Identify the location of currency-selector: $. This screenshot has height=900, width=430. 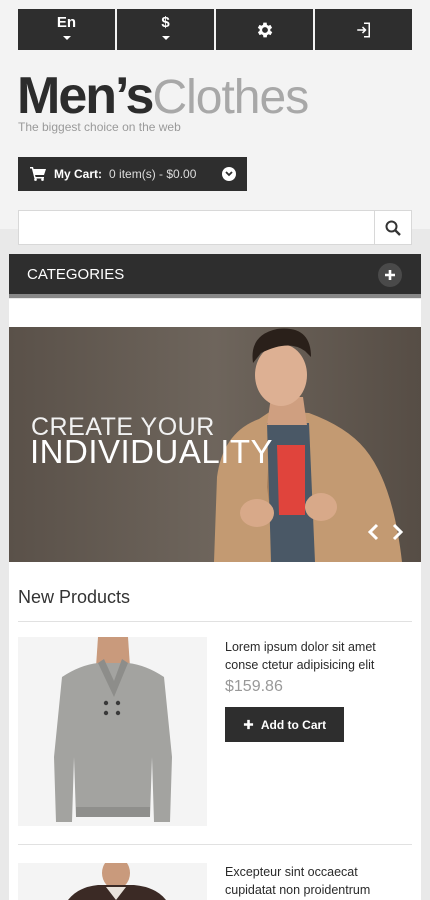
(166, 29).